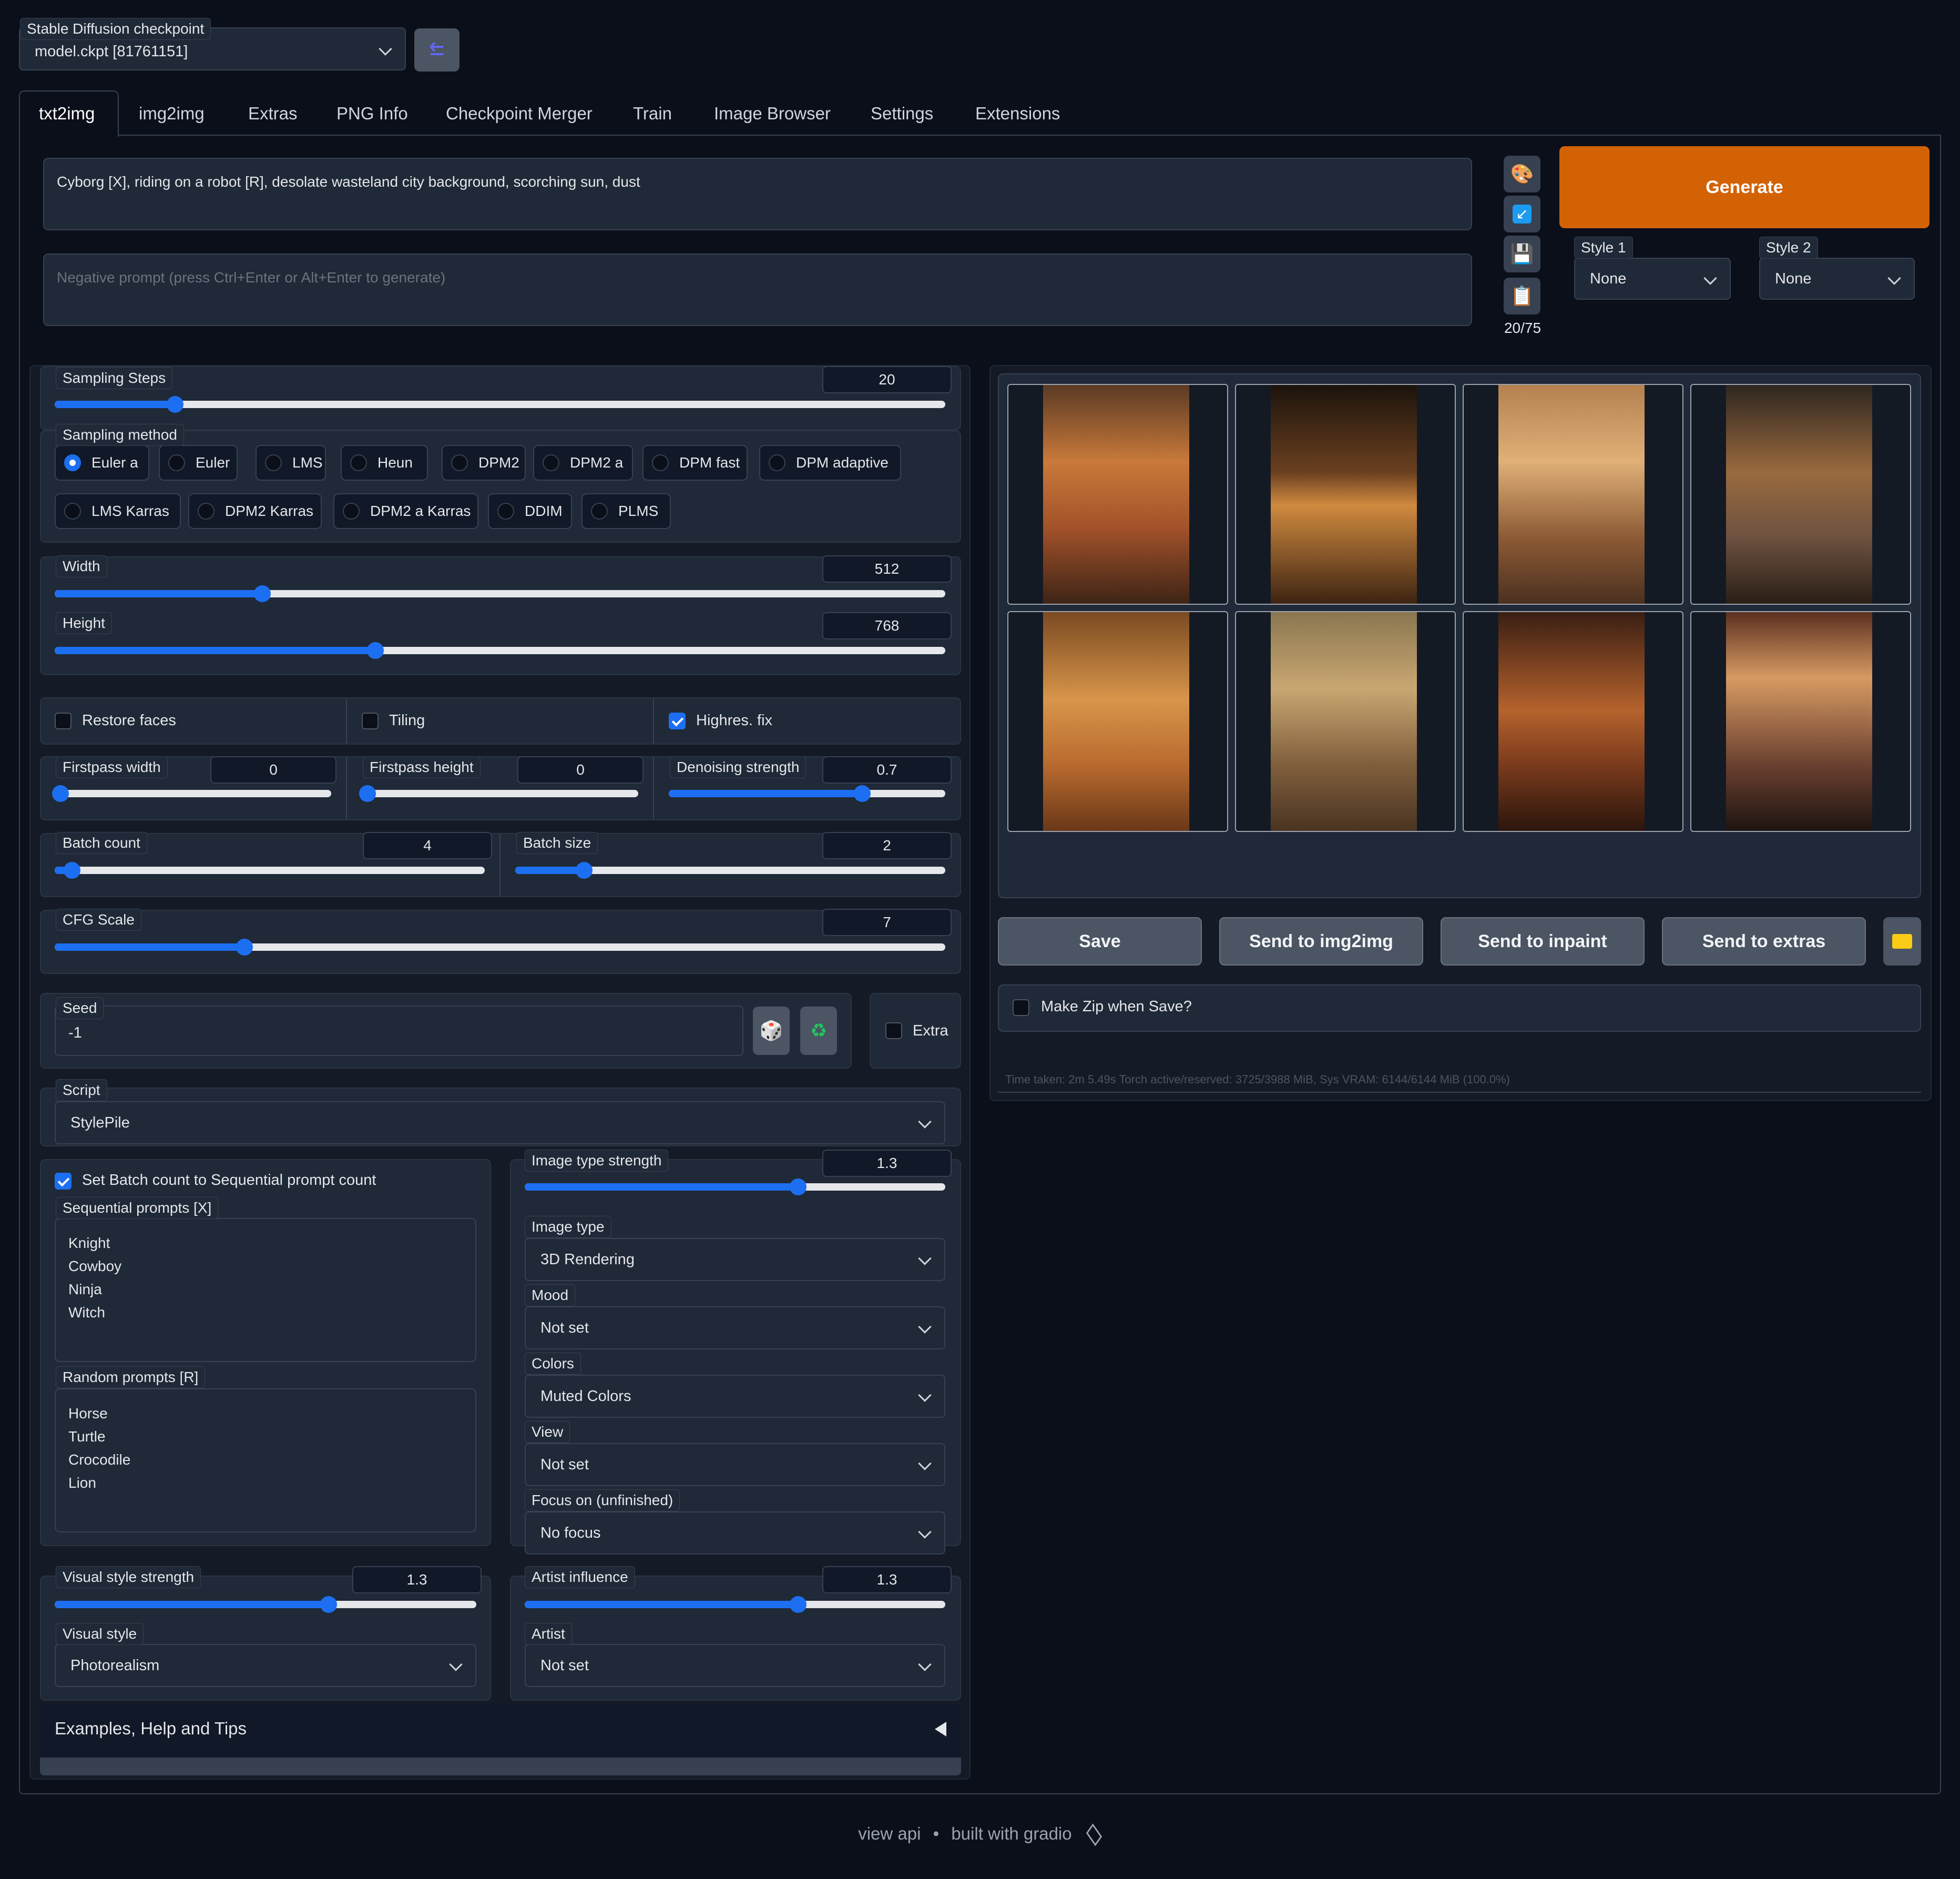 Image resolution: width=1960 pixels, height=1879 pixels. What do you see at coordinates (818, 1031) in the screenshot?
I see `reuse-seed-button: ♻` at bounding box center [818, 1031].